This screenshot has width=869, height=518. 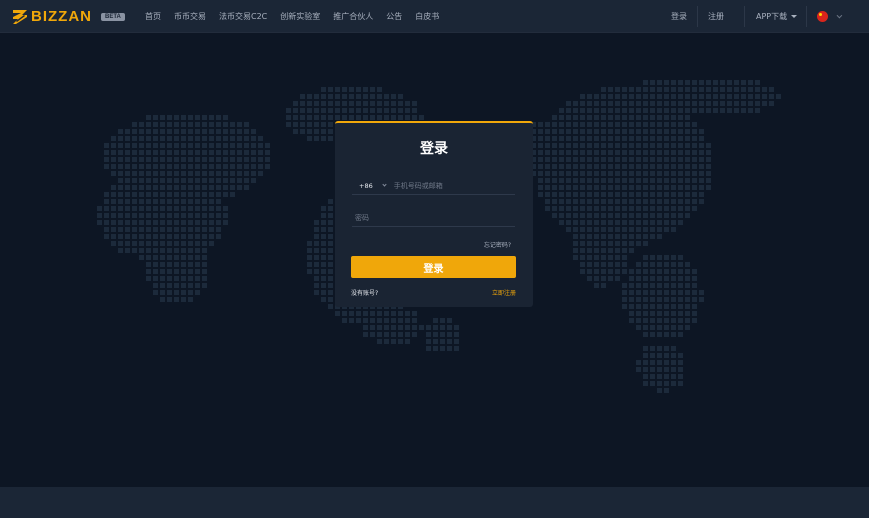 What do you see at coordinates (243, 16) in the screenshot?
I see `nav-c2c-trading: 法币交易C2C` at bounding box center [243, 16].